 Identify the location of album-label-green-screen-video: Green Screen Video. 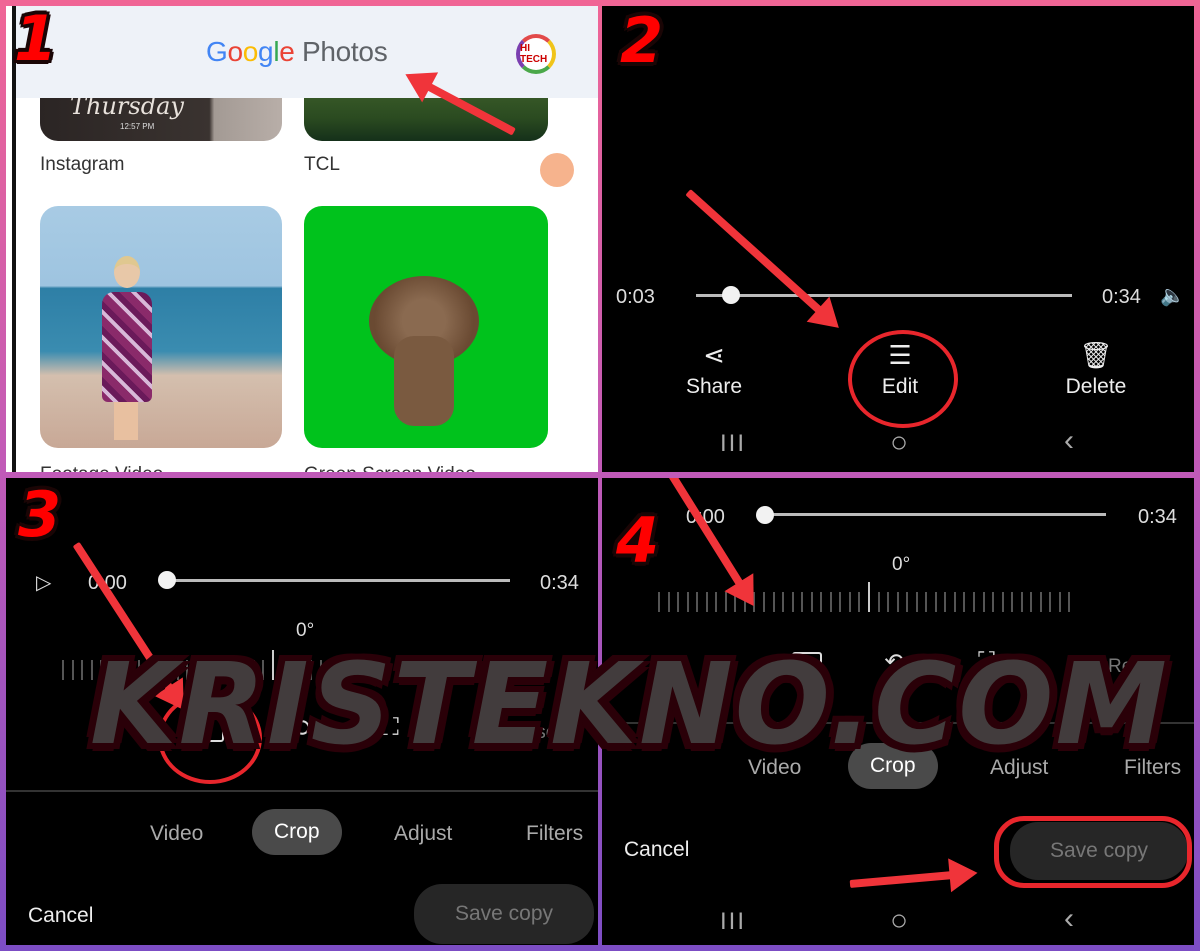
(390, 468).